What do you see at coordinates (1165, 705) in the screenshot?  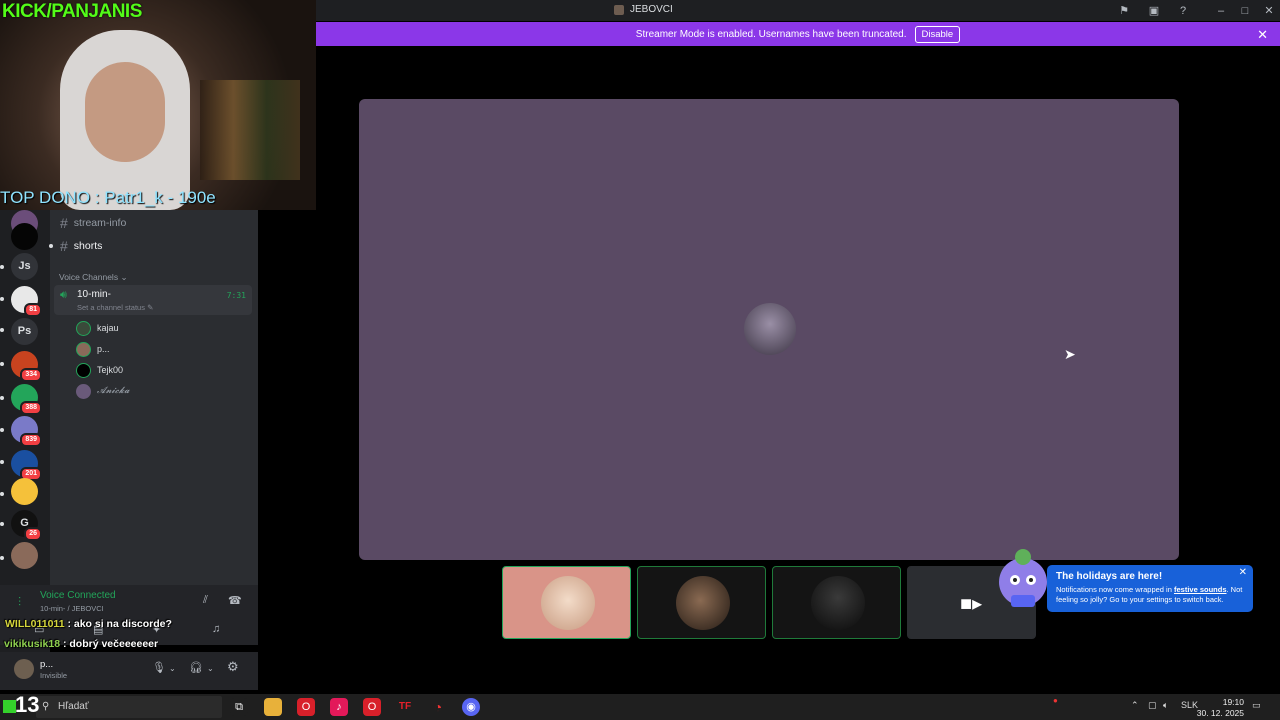 I see `volume-icon: 🔈︎` at bounding box center [1165, 705].